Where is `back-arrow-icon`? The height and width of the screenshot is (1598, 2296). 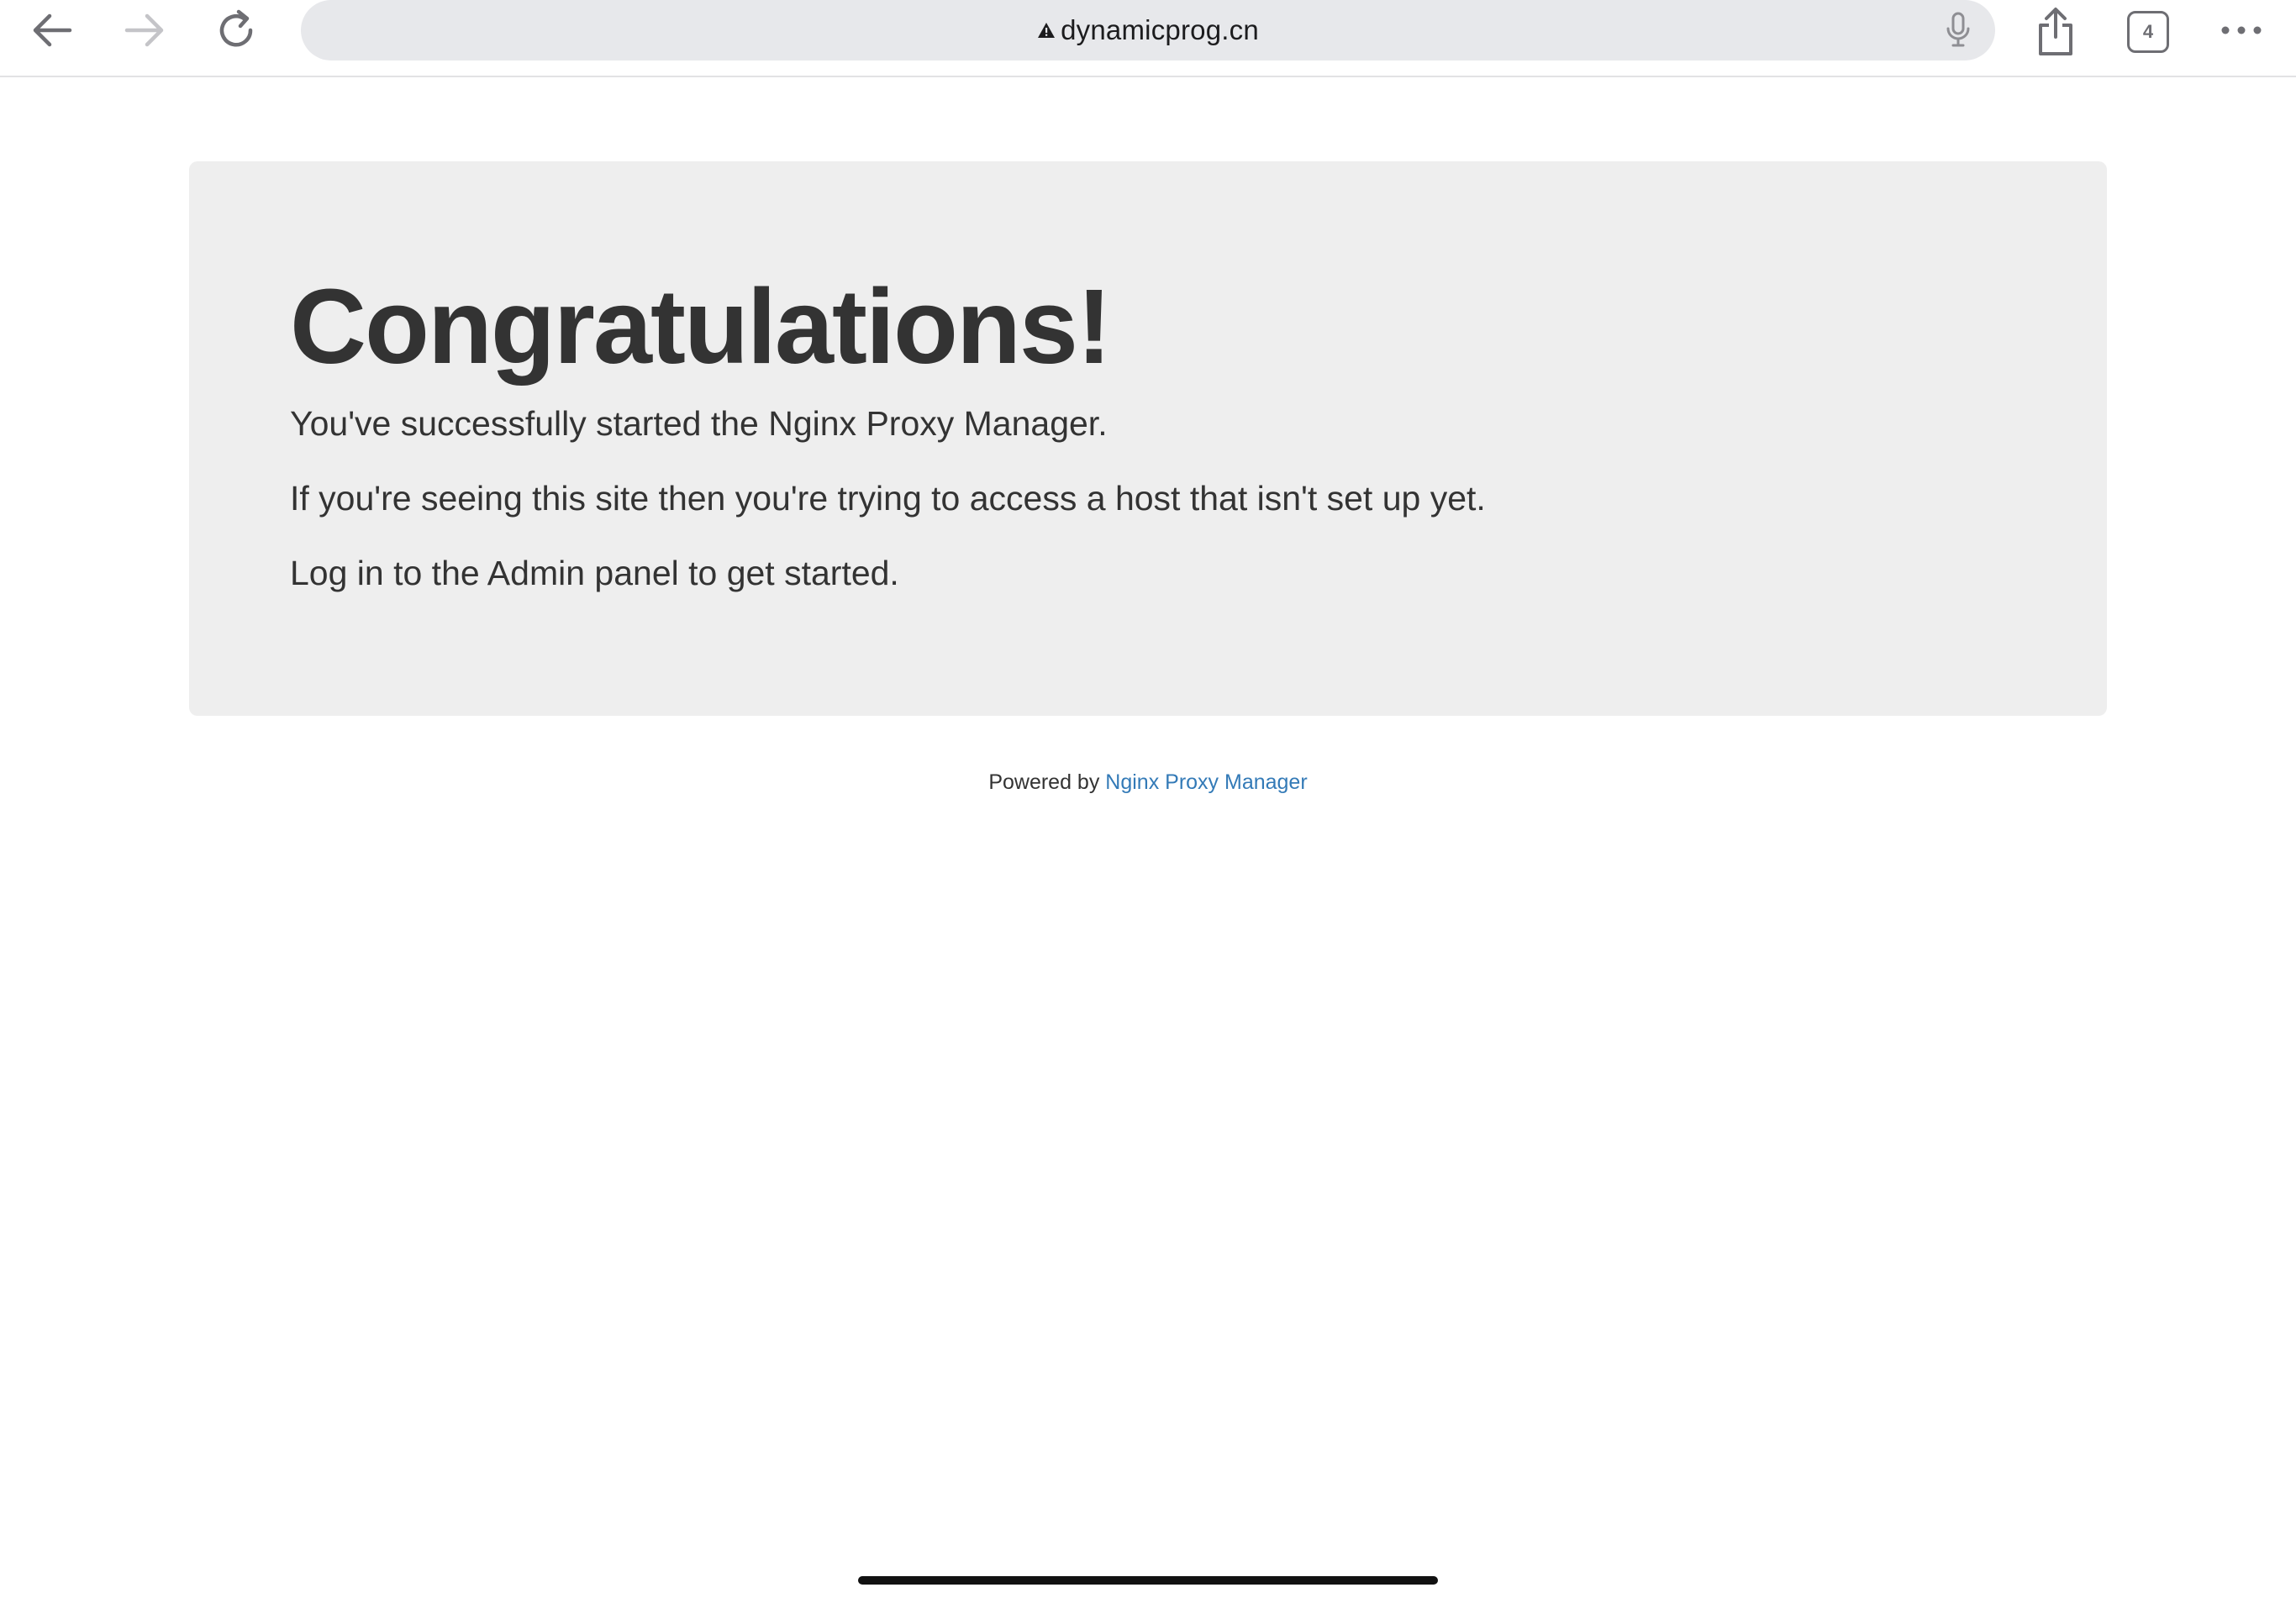 back-arrow-icon is located at coordinates (52, 30).